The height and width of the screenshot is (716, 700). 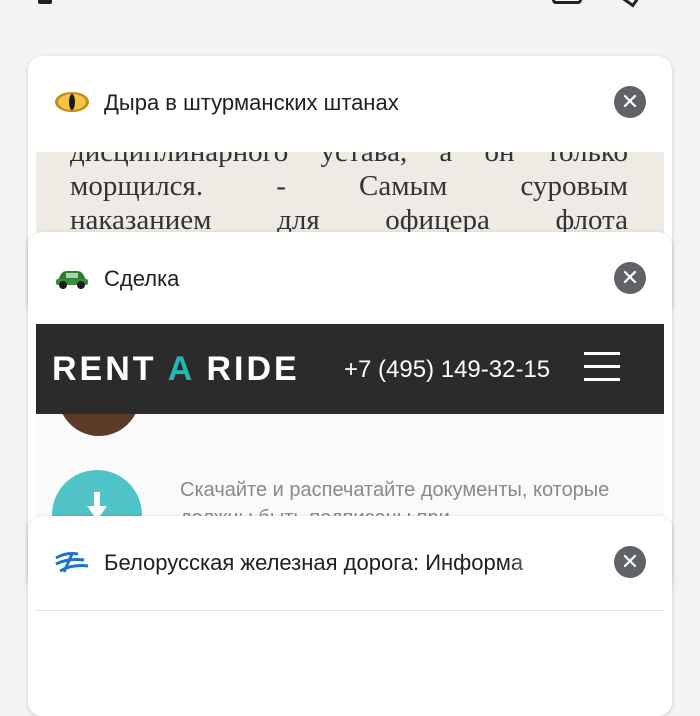 I want to click on status-icon, so click(x=45, y=2).